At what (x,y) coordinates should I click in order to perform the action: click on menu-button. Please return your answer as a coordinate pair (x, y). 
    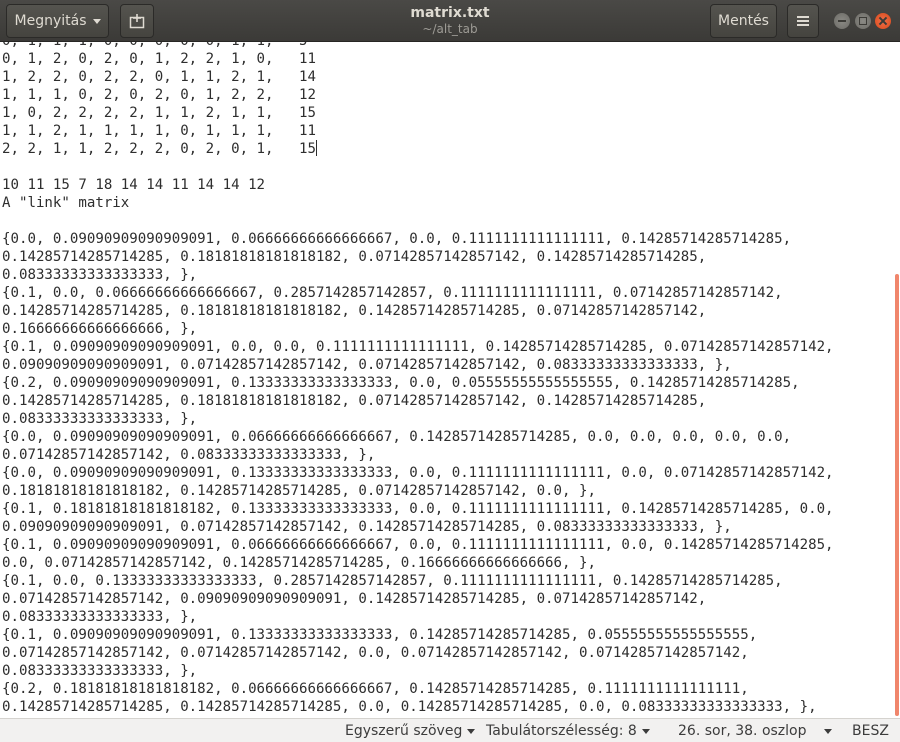
    Looking at the image, I should click on (803, 21).